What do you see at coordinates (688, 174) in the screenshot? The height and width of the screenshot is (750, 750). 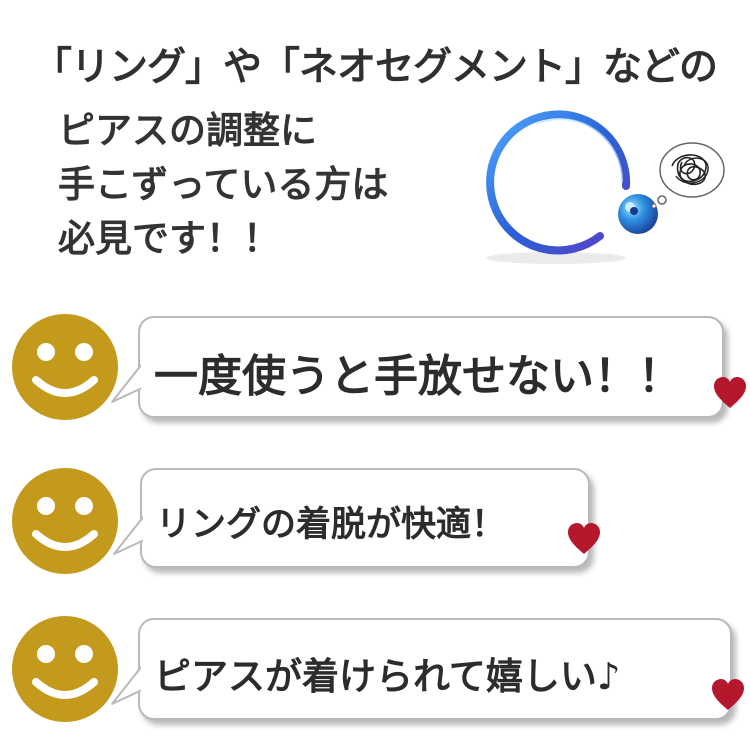 I see `scribble-icon` at bounding box center [688, 174].